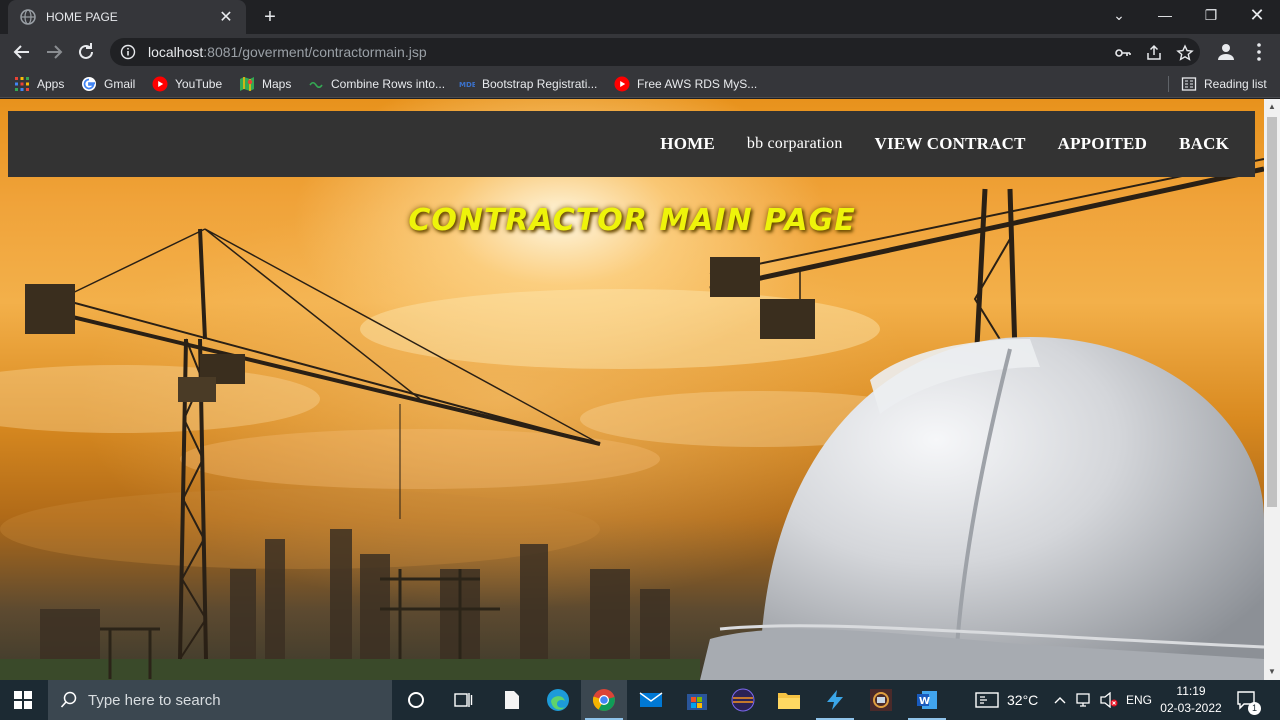 This screenshot has height=720, width=1280. What do you see at coordinates (1191, 691) in the screenshot?
I see `clock-time: 11:19` at bounding box center [1191, 691].